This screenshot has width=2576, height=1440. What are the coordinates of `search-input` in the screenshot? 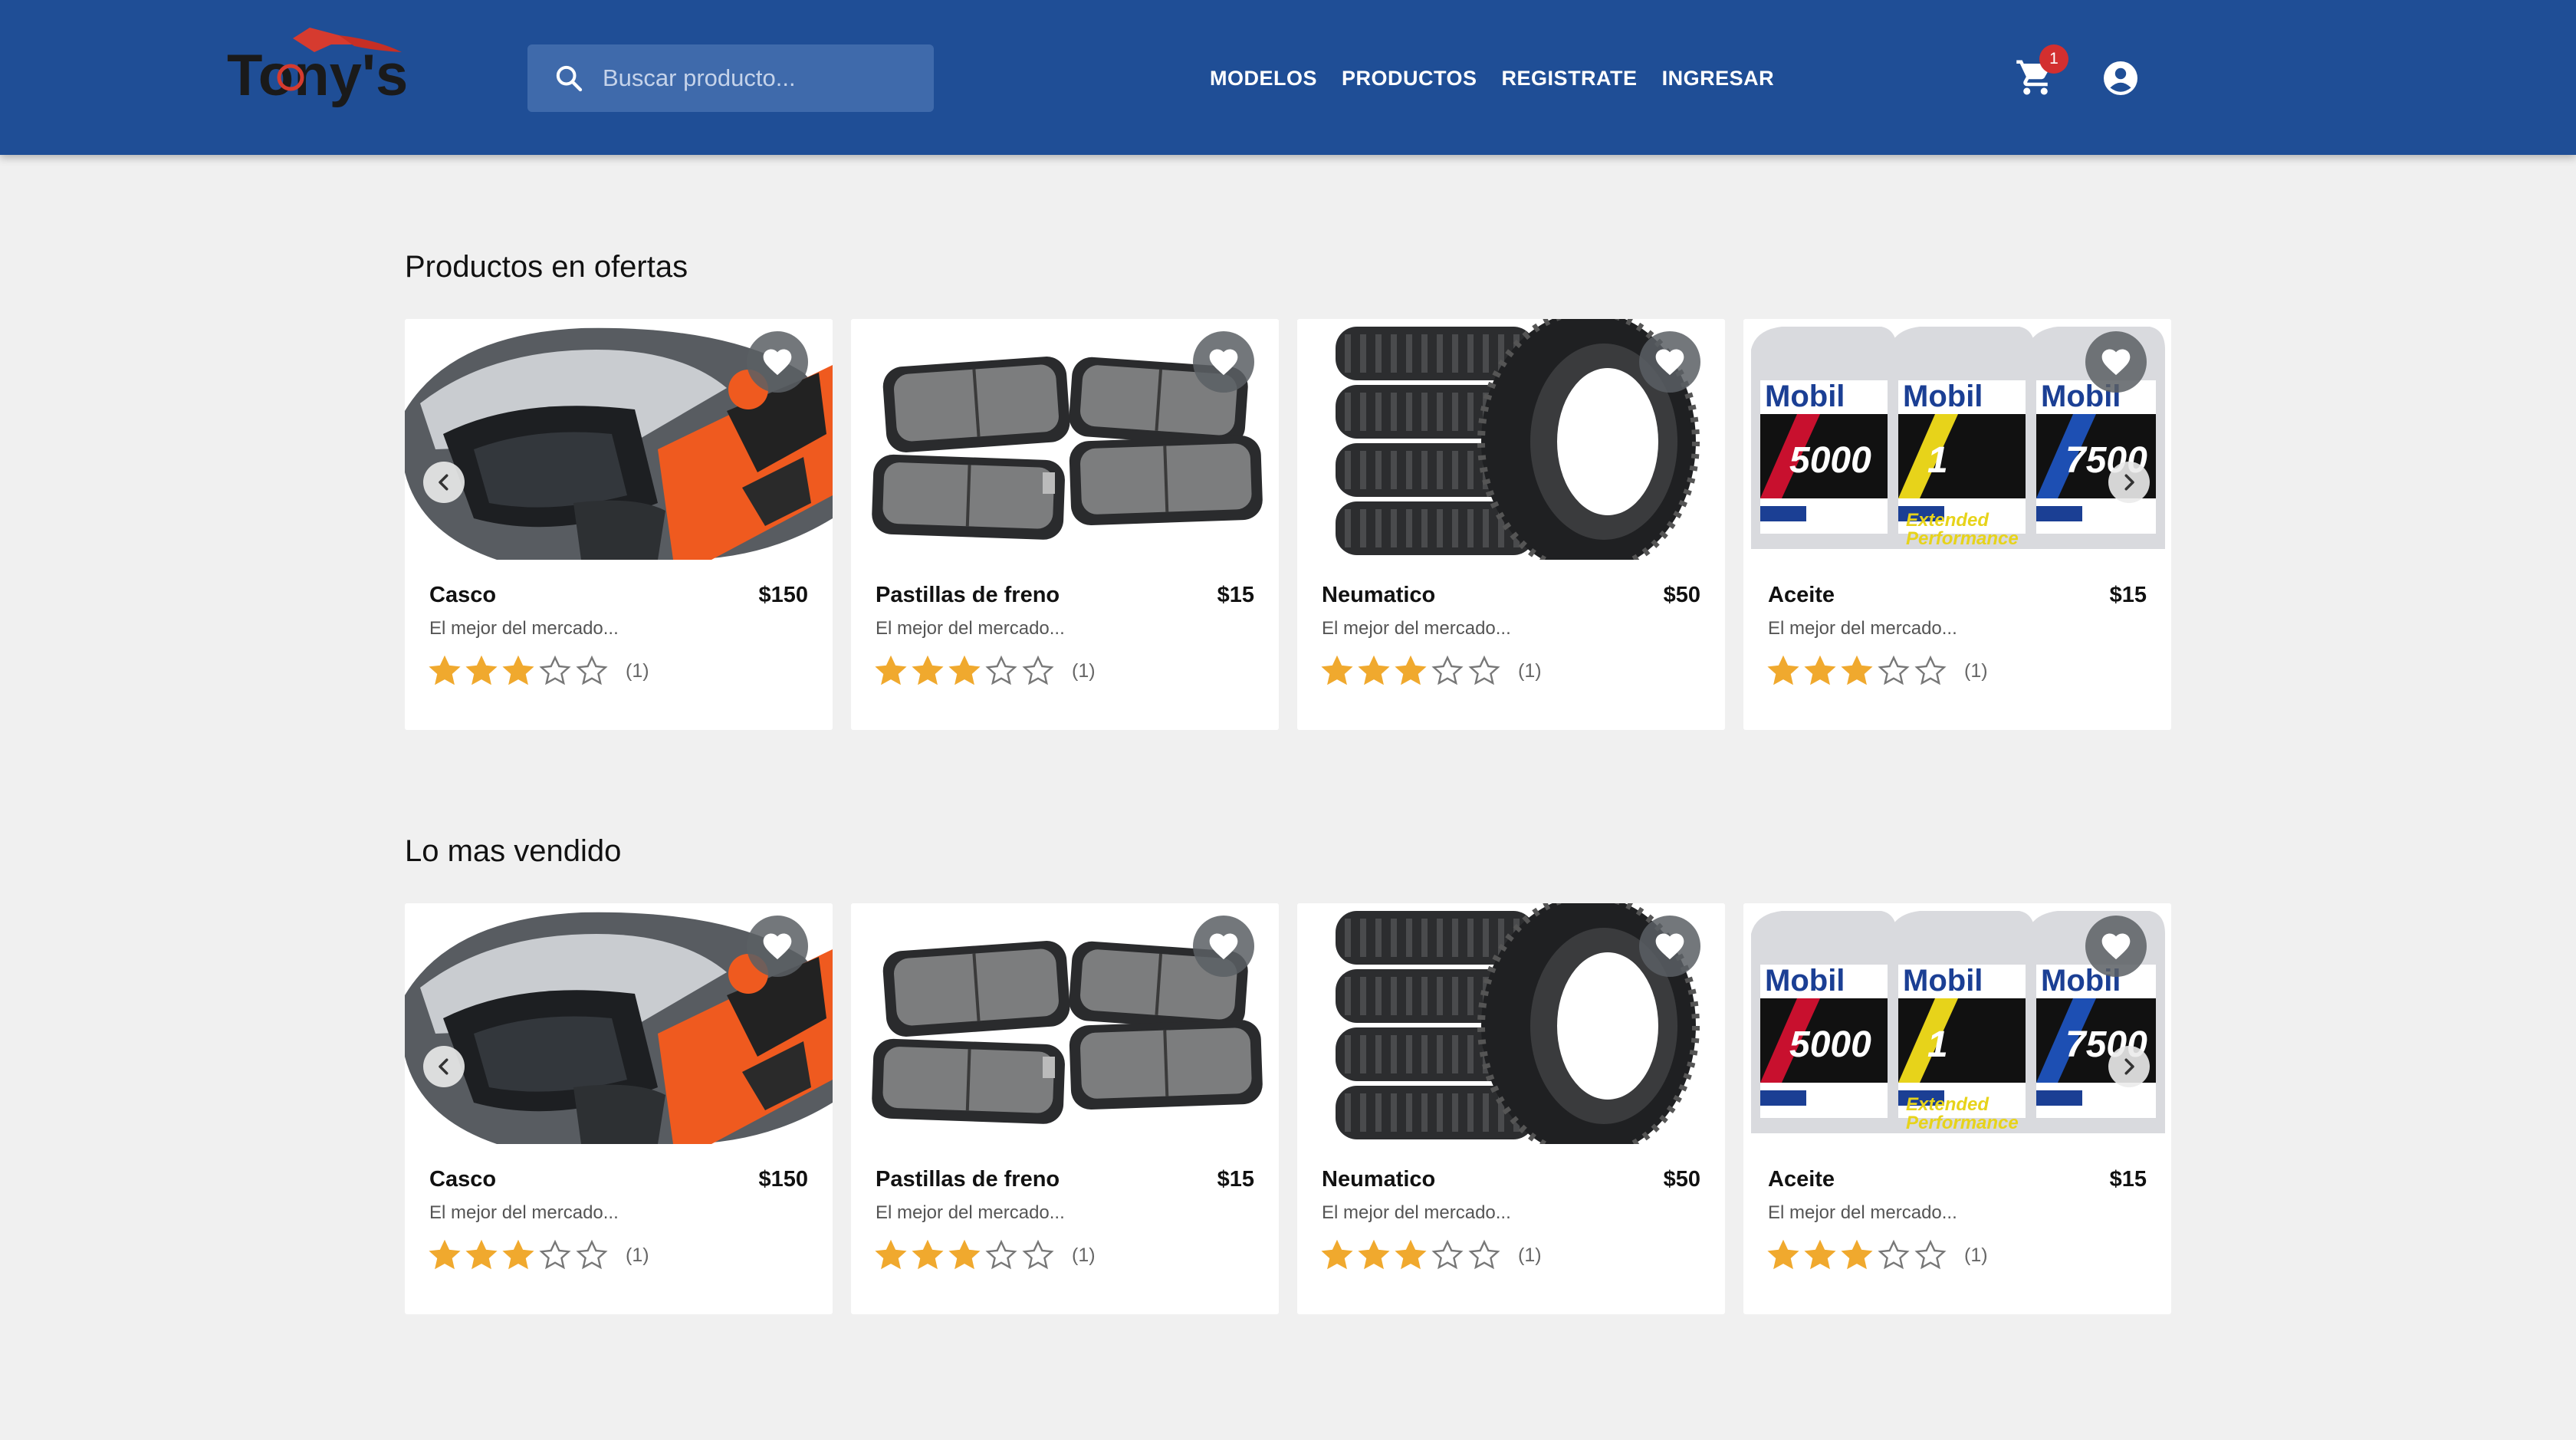 It's located at (769, 78).